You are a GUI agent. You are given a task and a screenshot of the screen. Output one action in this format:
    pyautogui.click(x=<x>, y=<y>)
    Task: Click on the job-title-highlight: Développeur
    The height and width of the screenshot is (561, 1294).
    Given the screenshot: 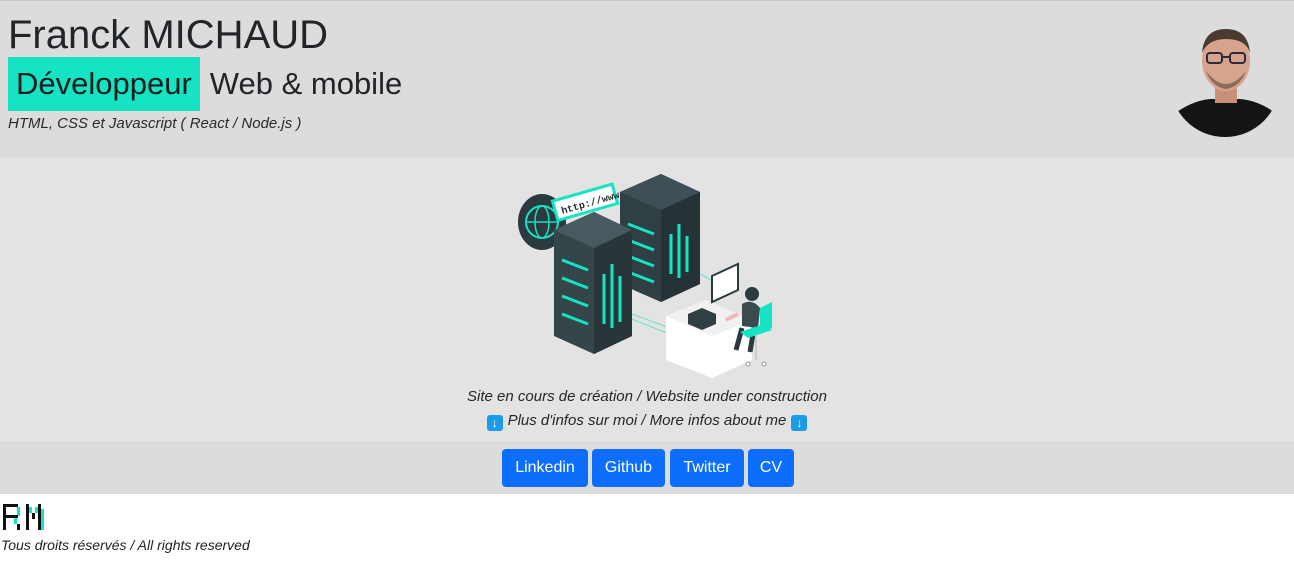 What is the action you would take?
    pyautogui.click(x=104, y=84)
    